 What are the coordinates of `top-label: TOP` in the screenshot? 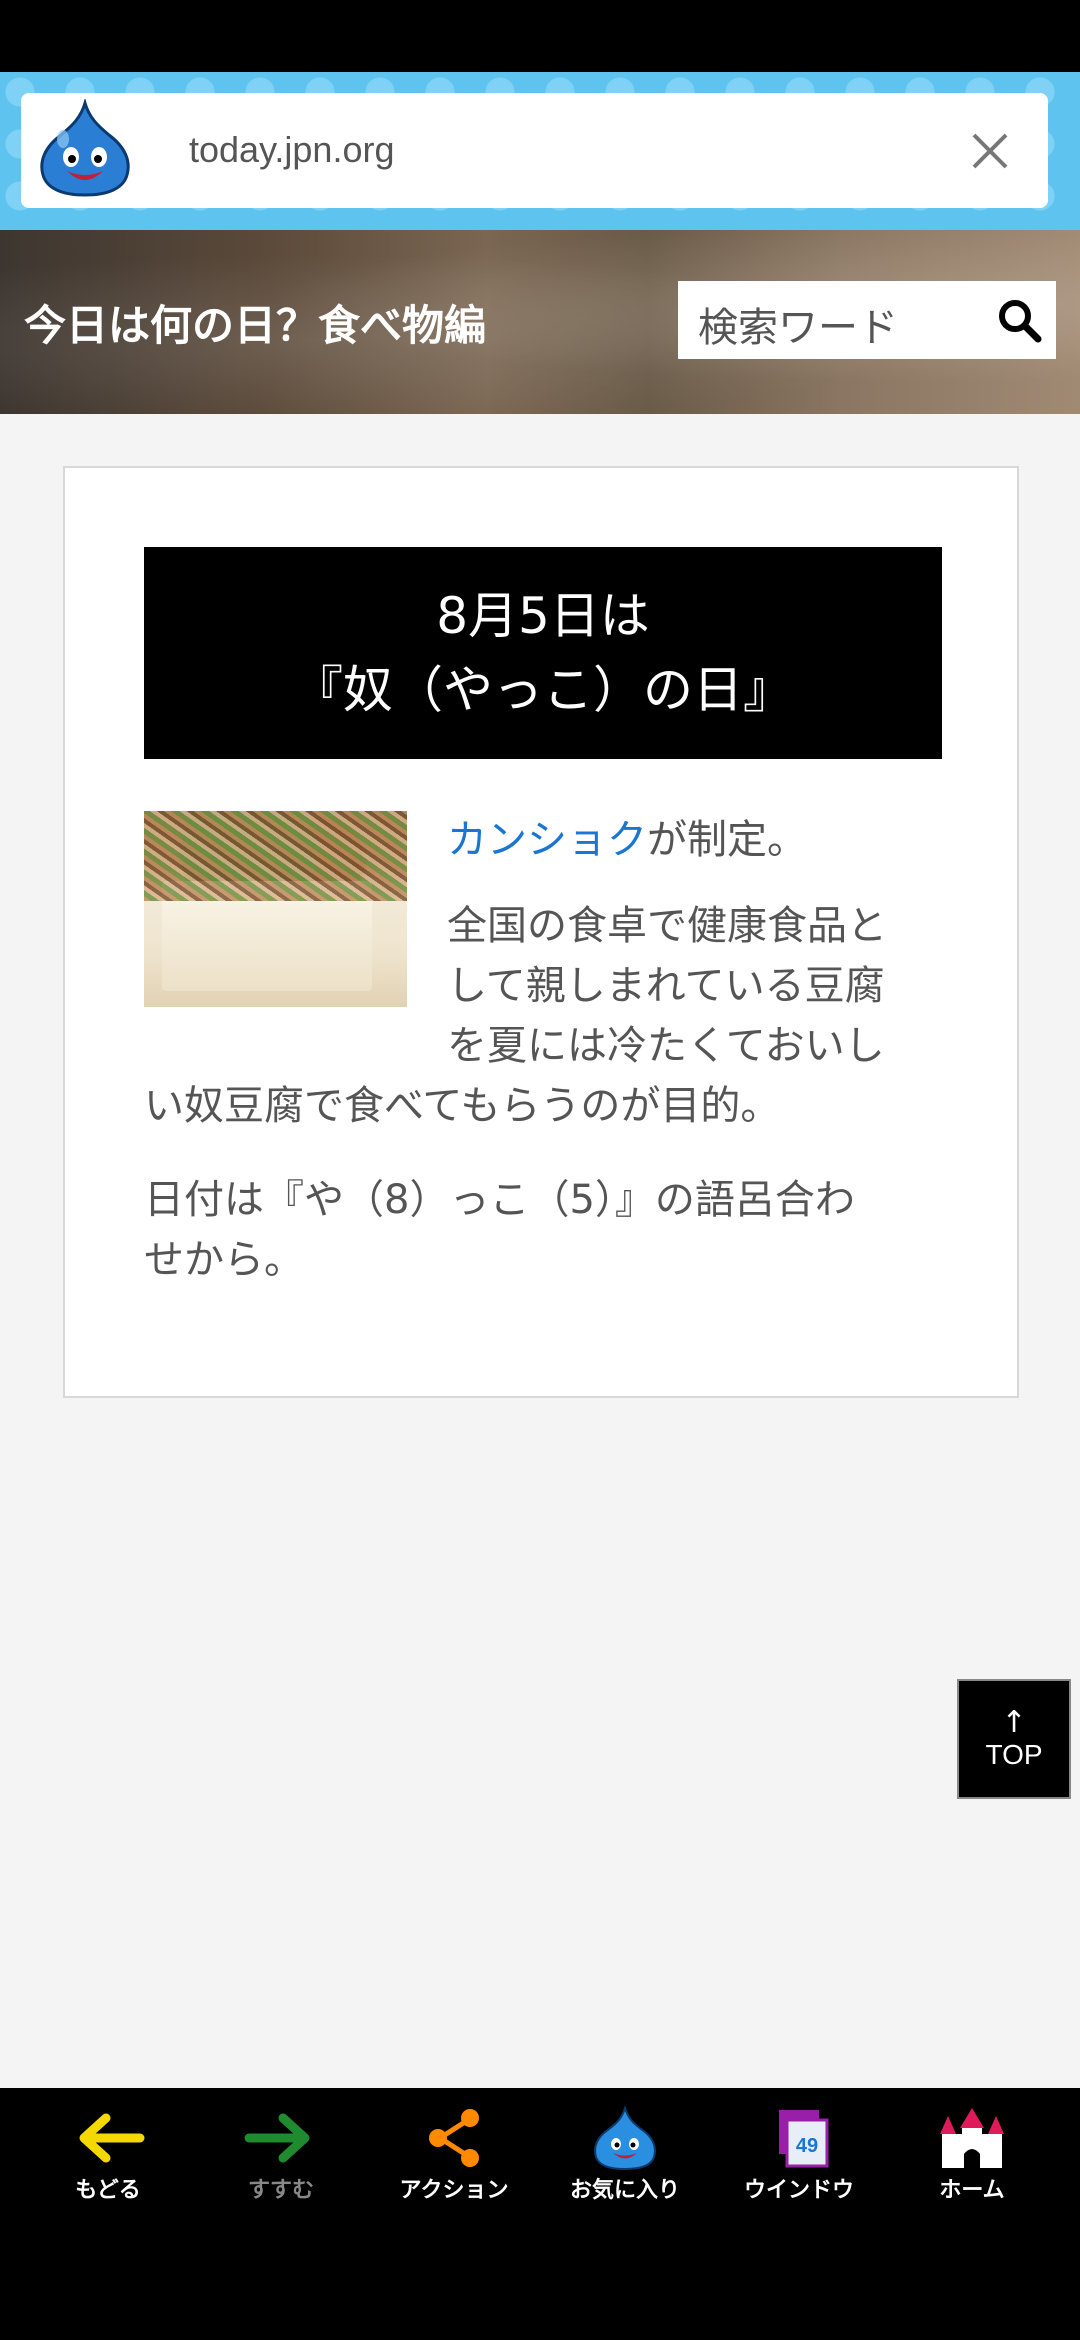 It's located at (1014, 1754).